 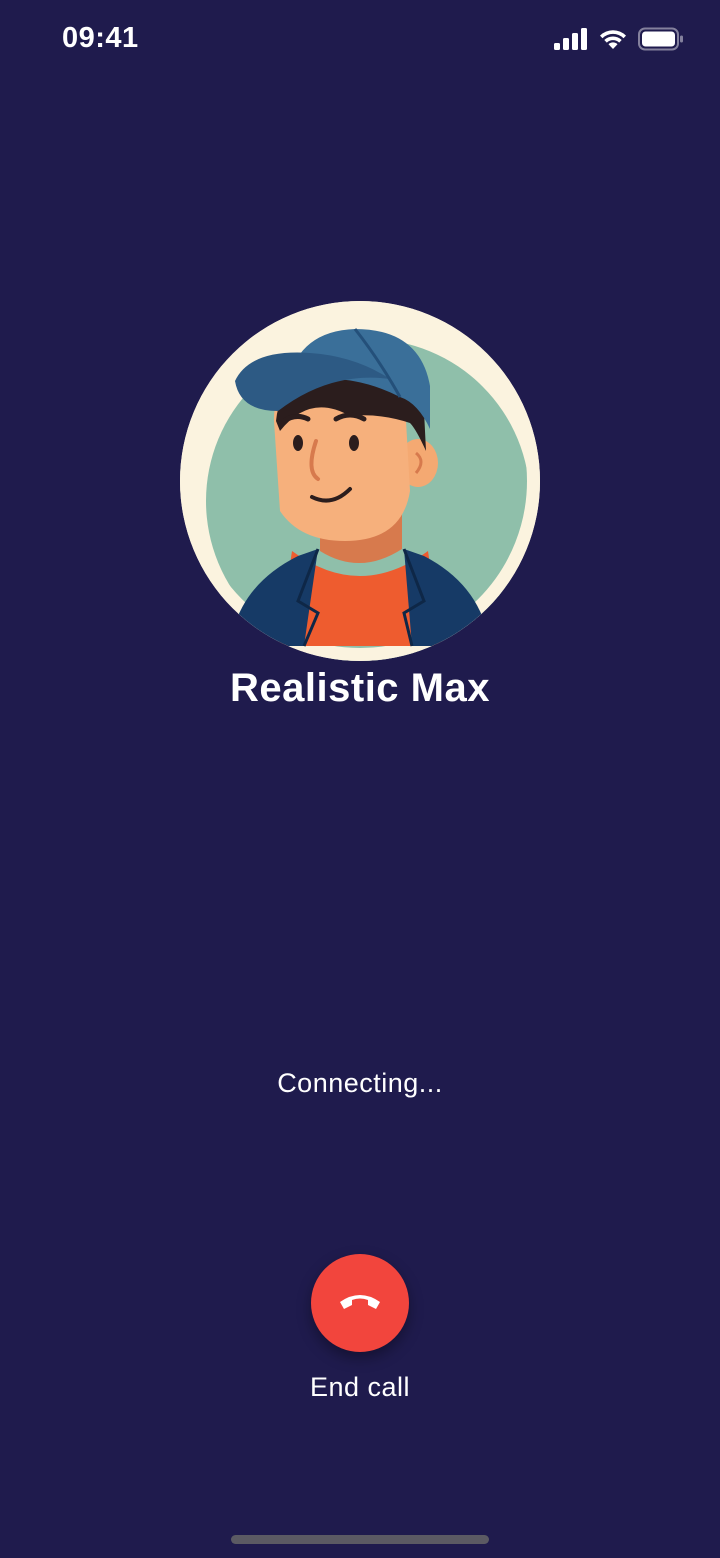 What do you see at coordinates (100, 38) in the screenshot?
I see `status-time: 09:41` at bounding box center [100, 38].